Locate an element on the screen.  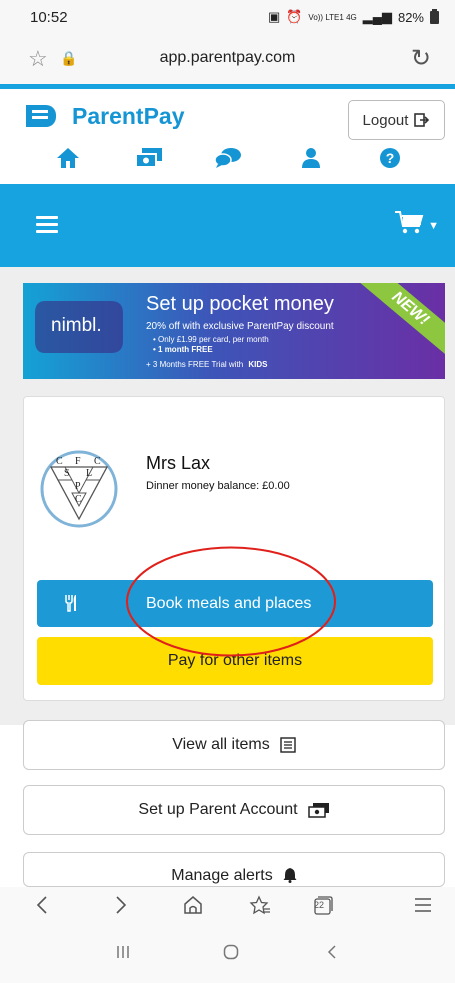
book-meals-button: Book meals and places is located at coordinates (235, 603).